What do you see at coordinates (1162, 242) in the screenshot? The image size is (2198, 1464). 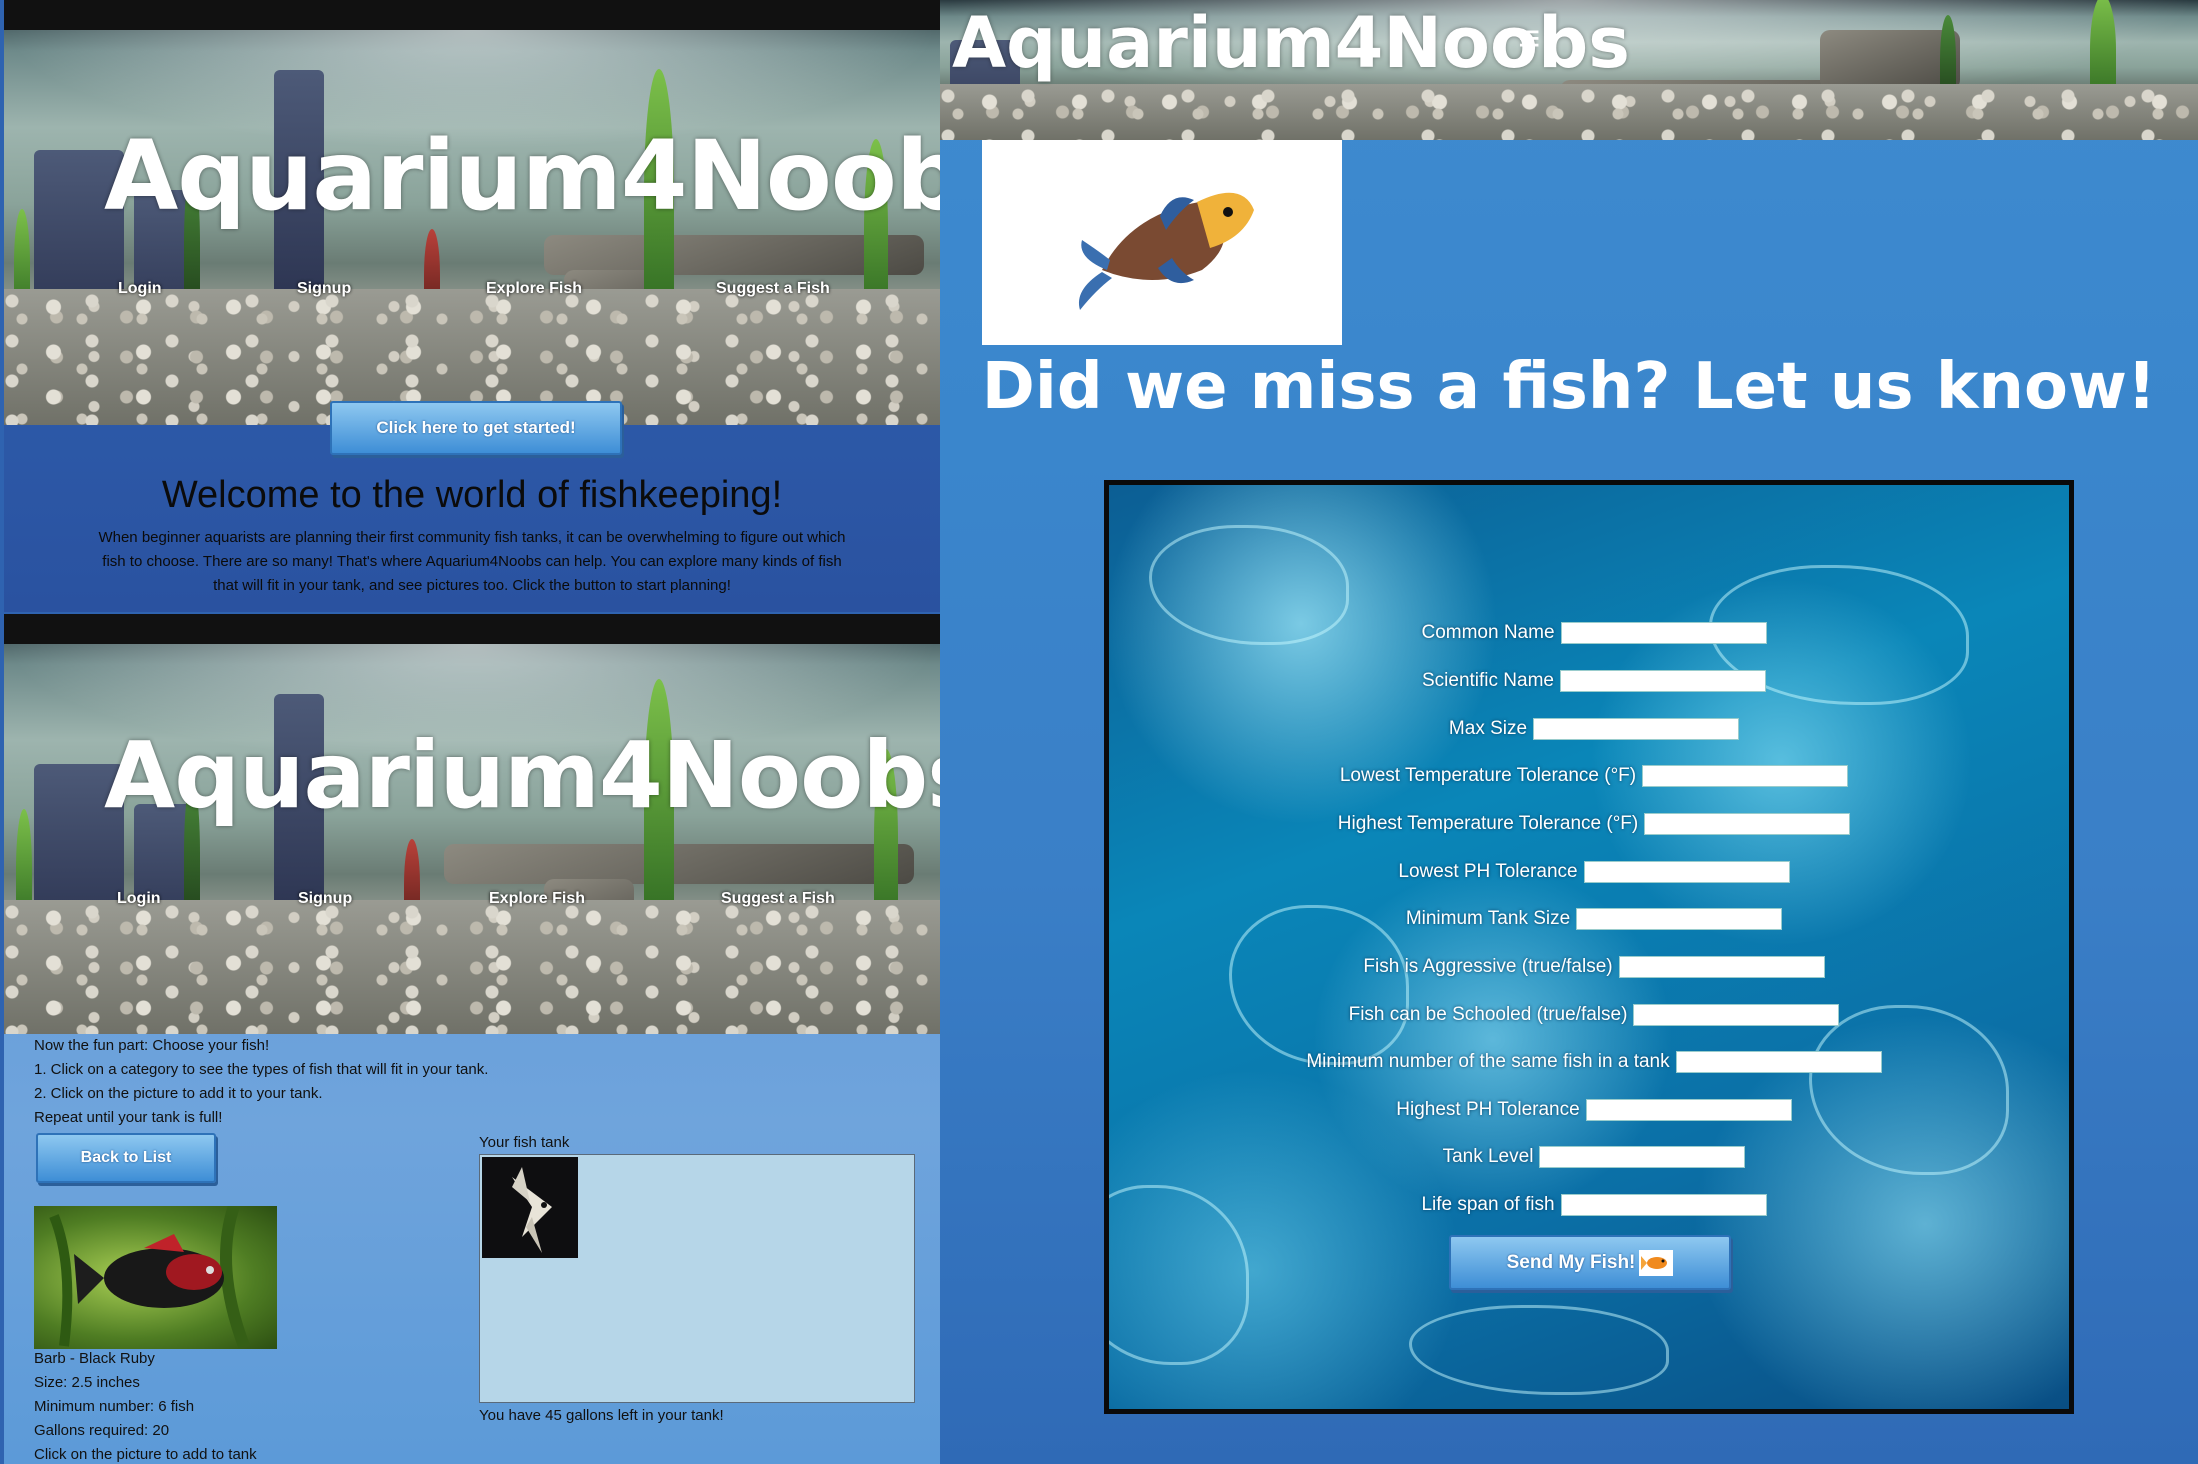 I see `fish-logo-icon` at bounding box center [1162, 242].